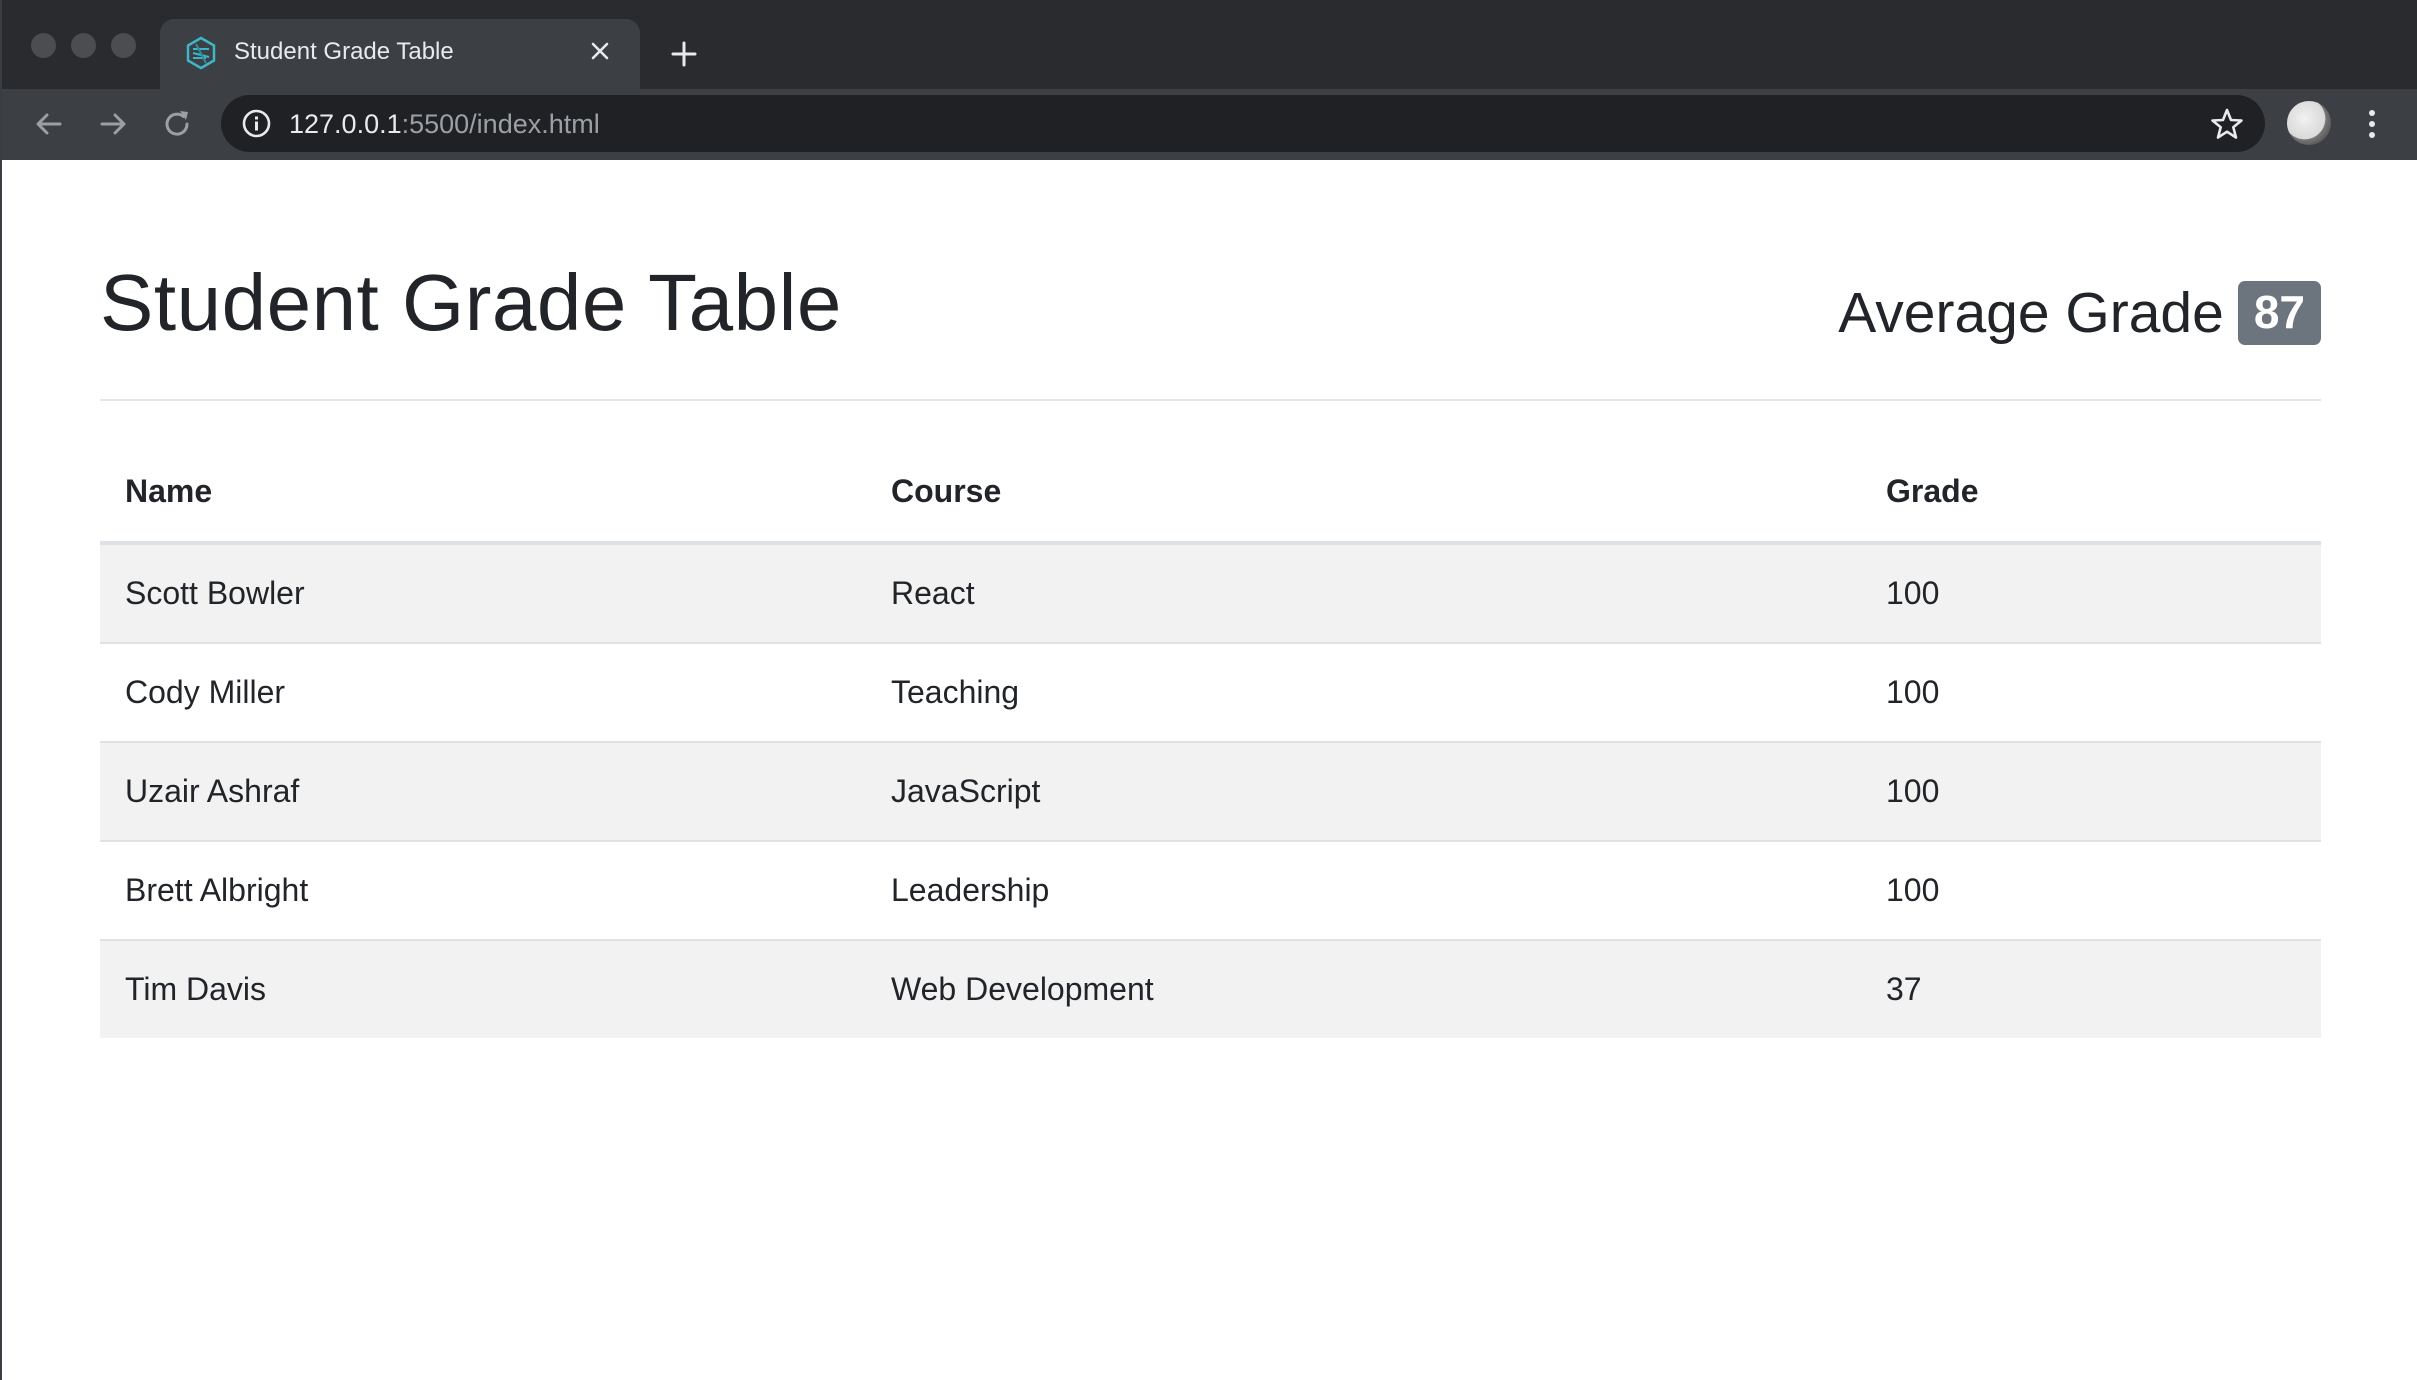 The height and width of the screenshot is (1380, 2417). Describe the element at coordinates (2091, 988) in the screenshot. I see `student-grade: 37` at that location.